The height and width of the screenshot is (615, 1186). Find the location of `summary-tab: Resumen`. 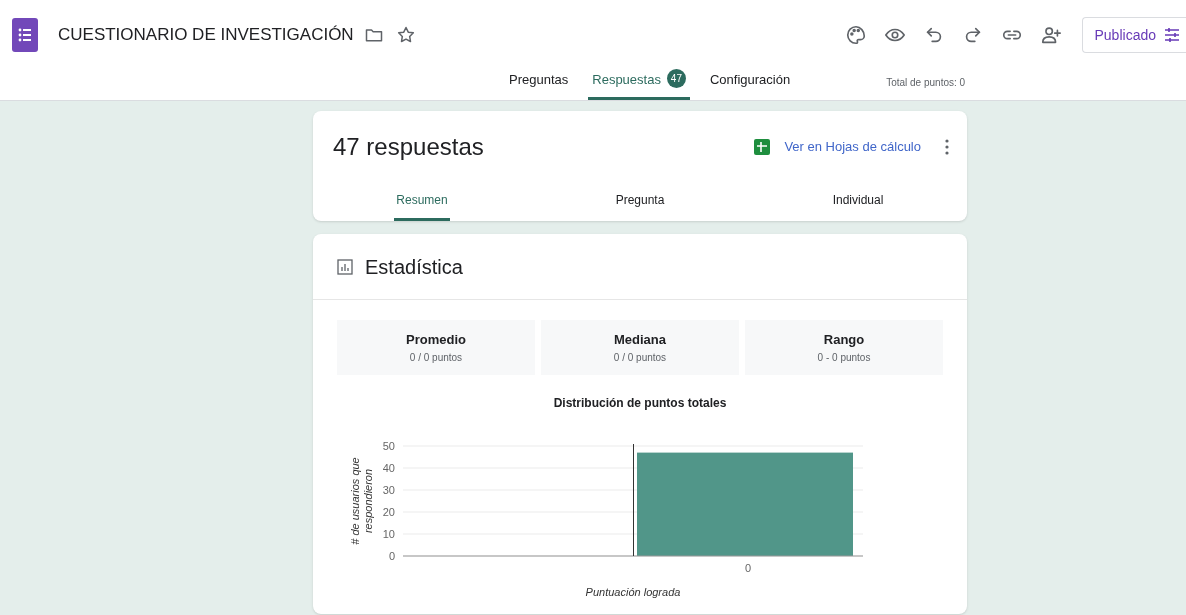

summary-tab: Resumen is located at coordinates (422, 201).